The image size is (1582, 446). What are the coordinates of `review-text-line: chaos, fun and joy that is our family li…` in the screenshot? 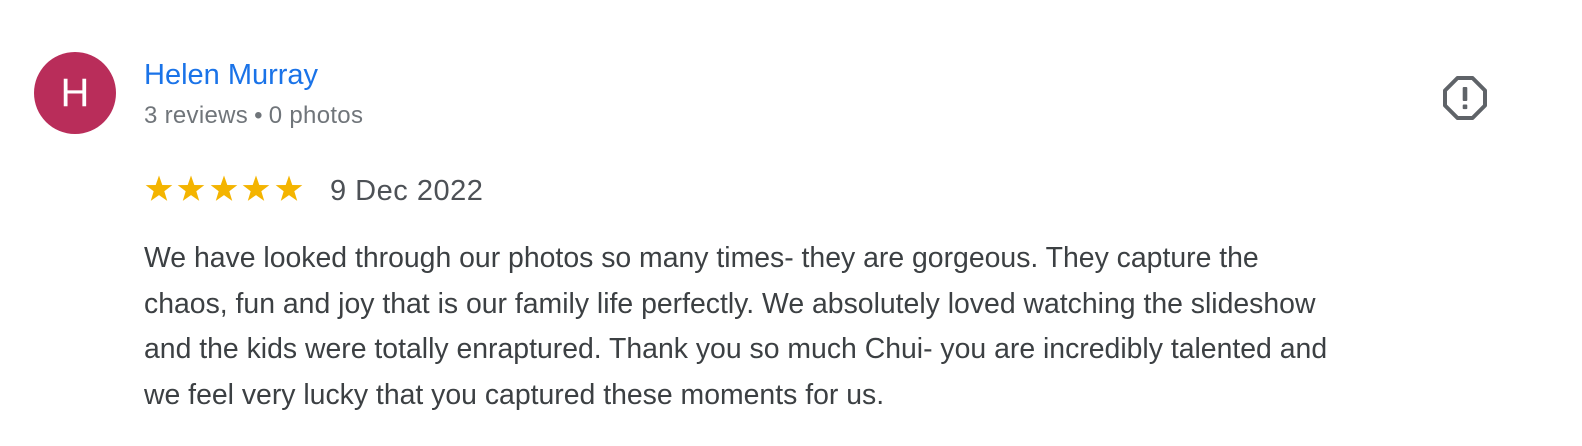 It's located at (730, 303).